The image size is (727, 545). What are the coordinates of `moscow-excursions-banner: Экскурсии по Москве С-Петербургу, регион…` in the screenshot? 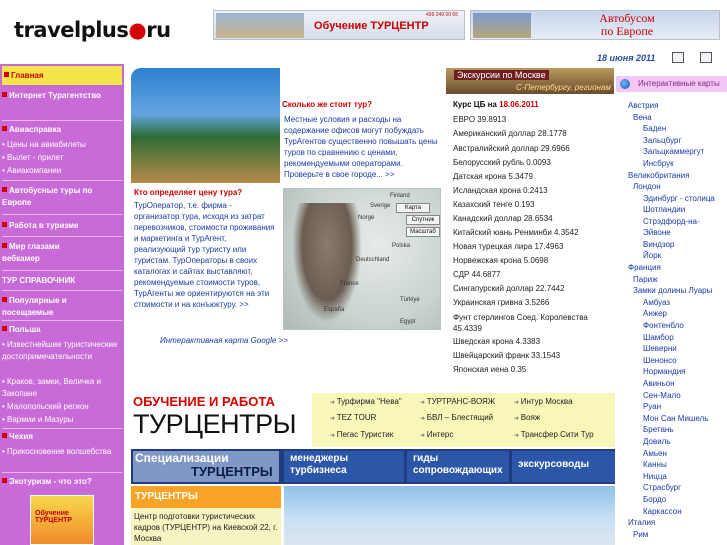 It's located at (530, 81).